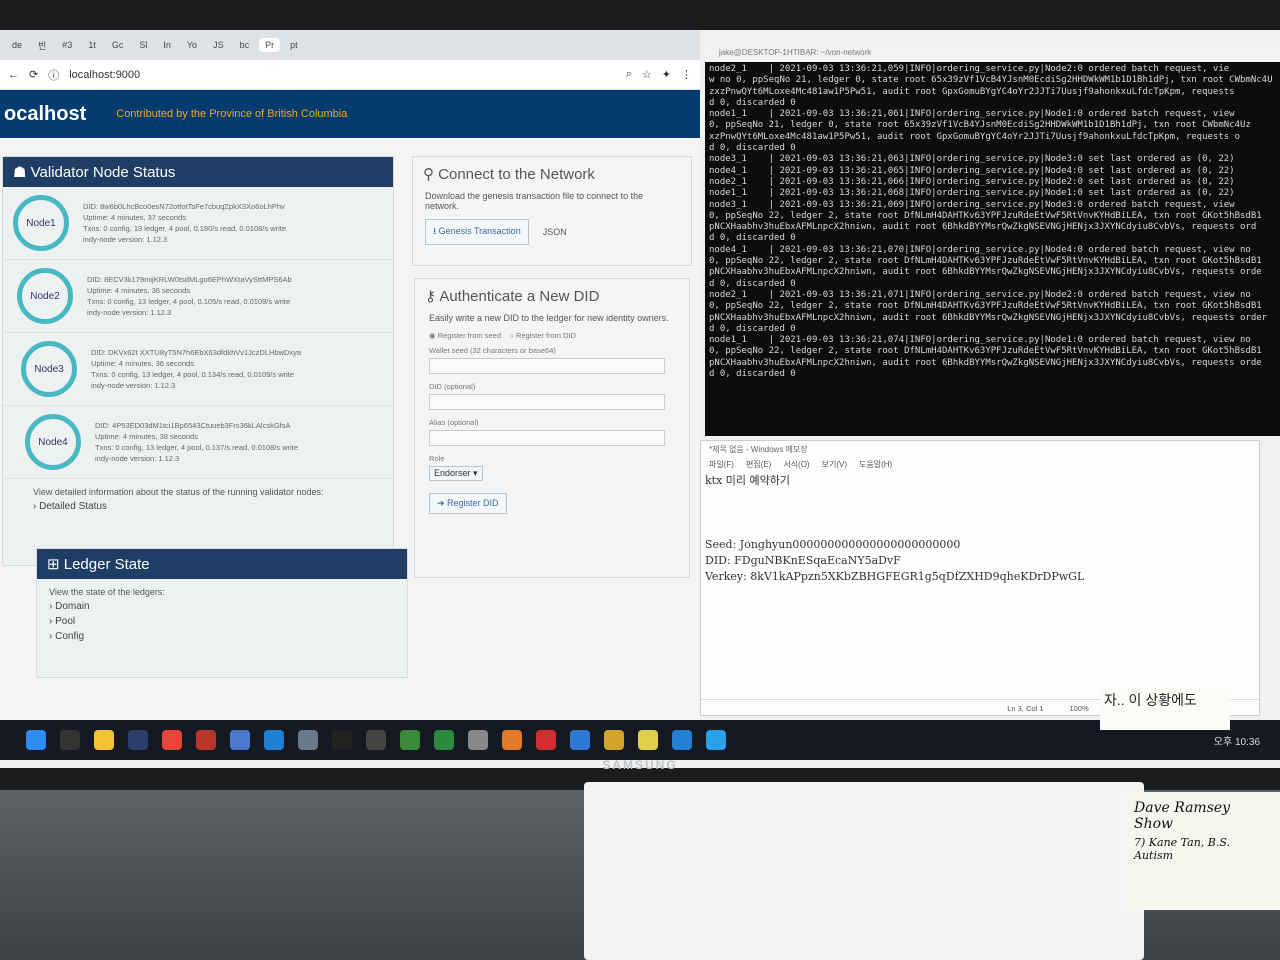 This screenshot has height=960, width=1280. I want to click on radio-seed: ◉ Register from seed, so click(465, 335).